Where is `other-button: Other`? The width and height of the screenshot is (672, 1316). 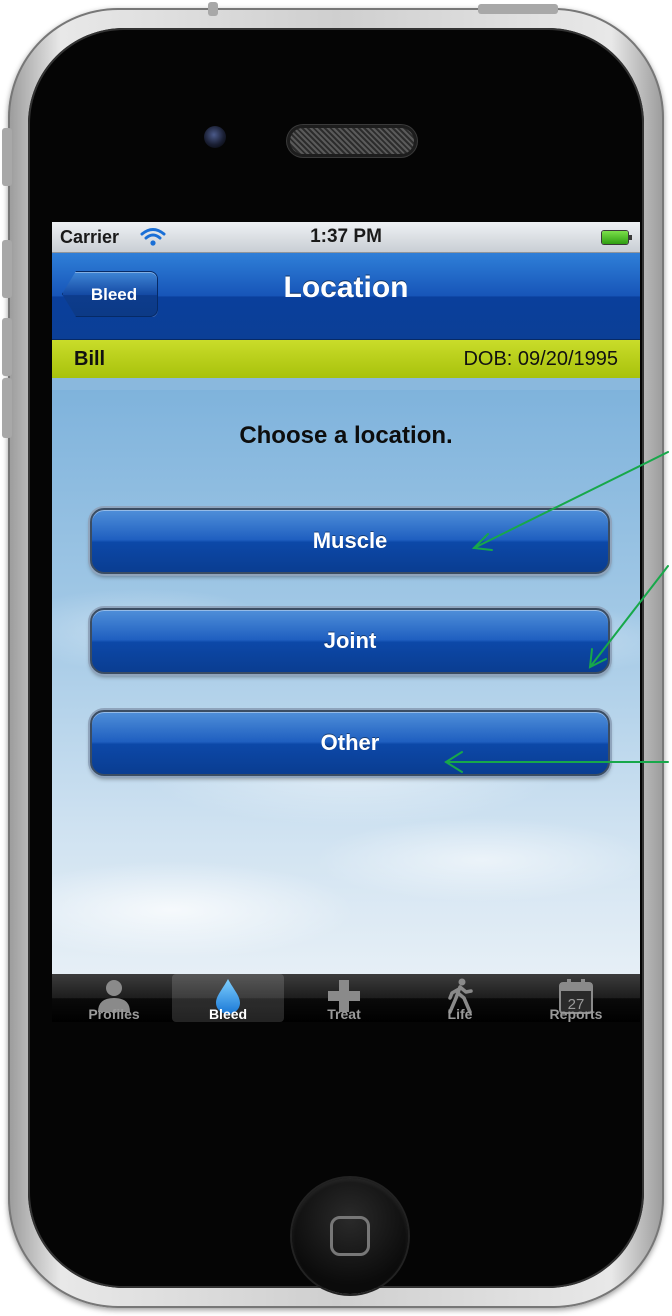 other-button: Other is located at coordinates (350, 743).